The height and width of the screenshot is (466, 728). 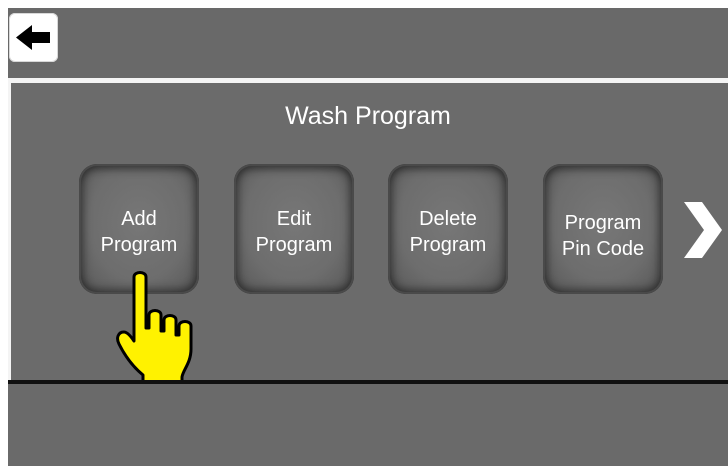 I want to click on delete-program-label: Delete Program, so click(x=448, y=232).